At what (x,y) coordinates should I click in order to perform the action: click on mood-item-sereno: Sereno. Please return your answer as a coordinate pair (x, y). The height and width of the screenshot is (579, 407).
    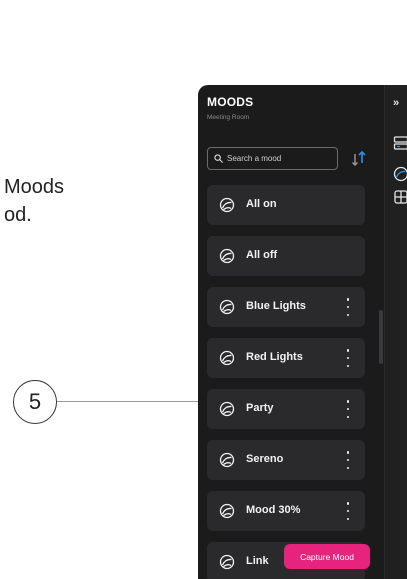
    Looking at the image, I should click on (286, 460).